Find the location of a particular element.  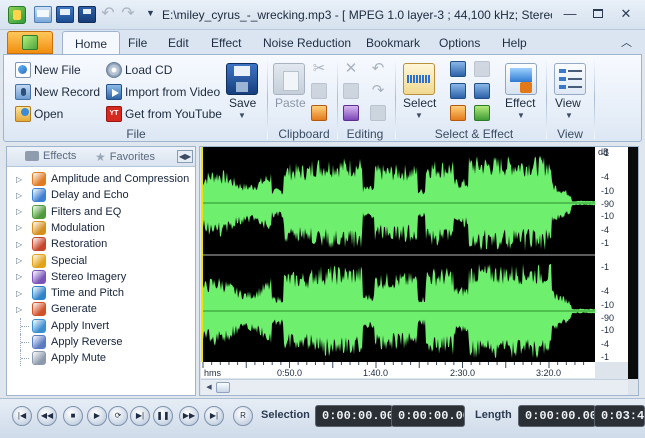

repeat-icon is located at coordinates (378, 113).